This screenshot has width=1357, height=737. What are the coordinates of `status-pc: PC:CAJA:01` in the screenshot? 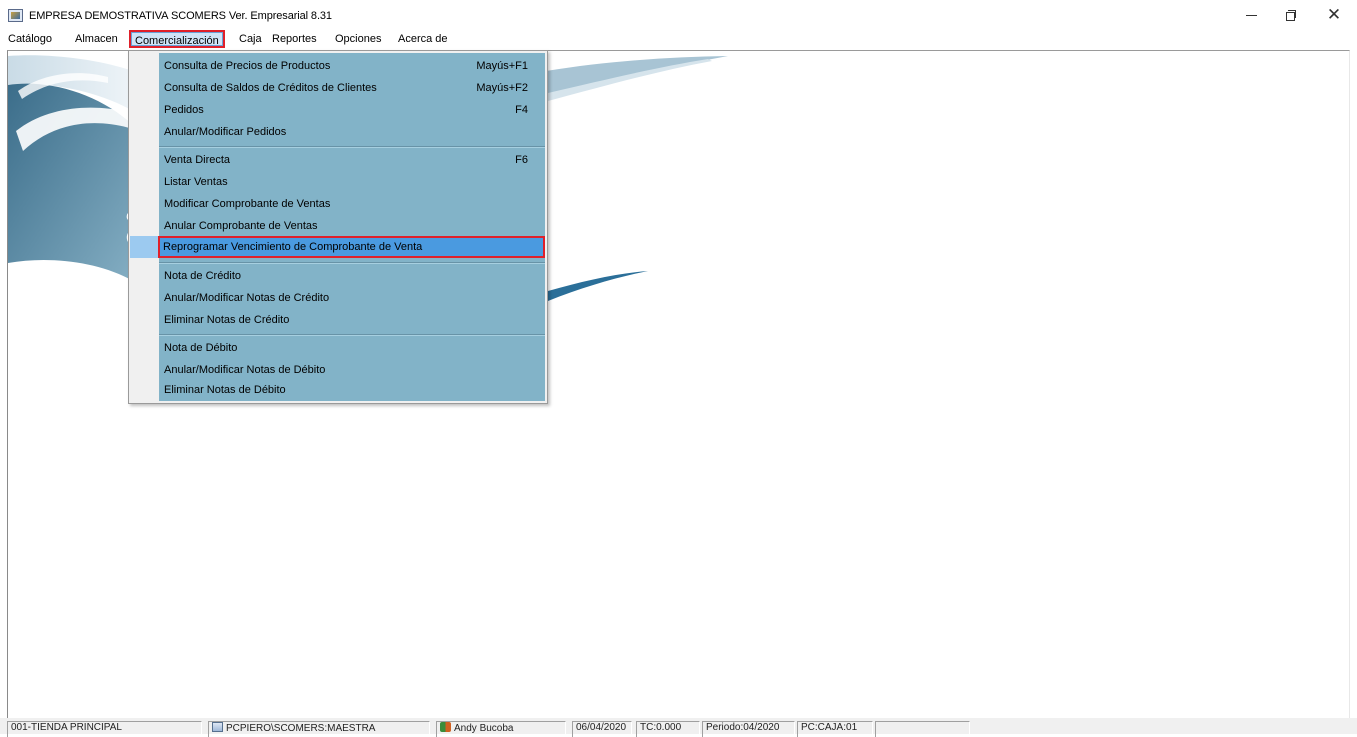 It's located at (835, 729).